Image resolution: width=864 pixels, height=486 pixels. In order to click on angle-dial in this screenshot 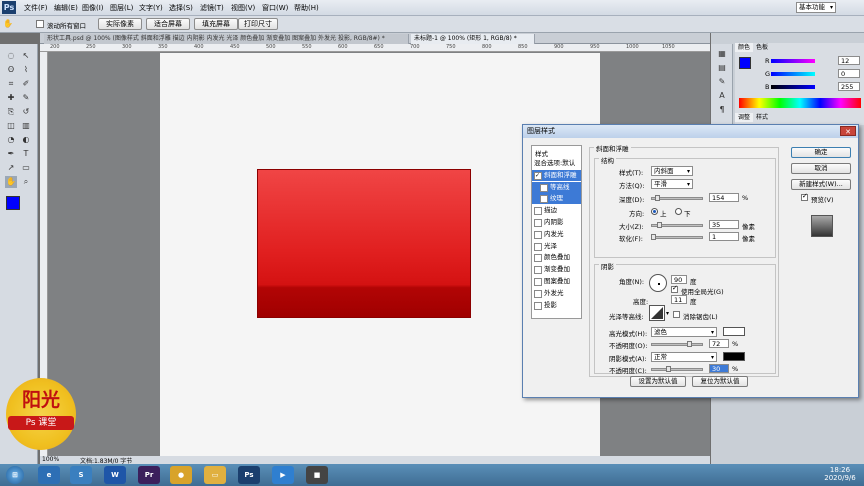, I will do `click(658, 283)`.